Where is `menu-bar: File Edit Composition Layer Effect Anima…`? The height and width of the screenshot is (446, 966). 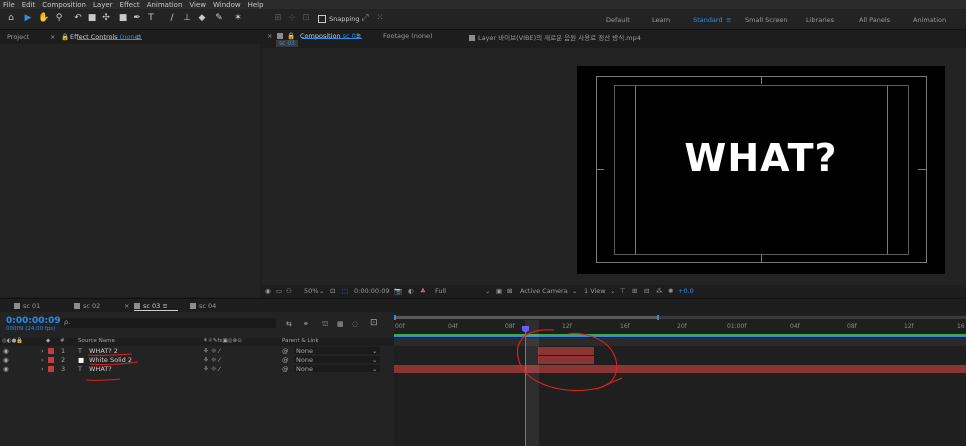 menu-bar: File Edit Composition Layer Effect Anima… is located at coordinates (483, 4).